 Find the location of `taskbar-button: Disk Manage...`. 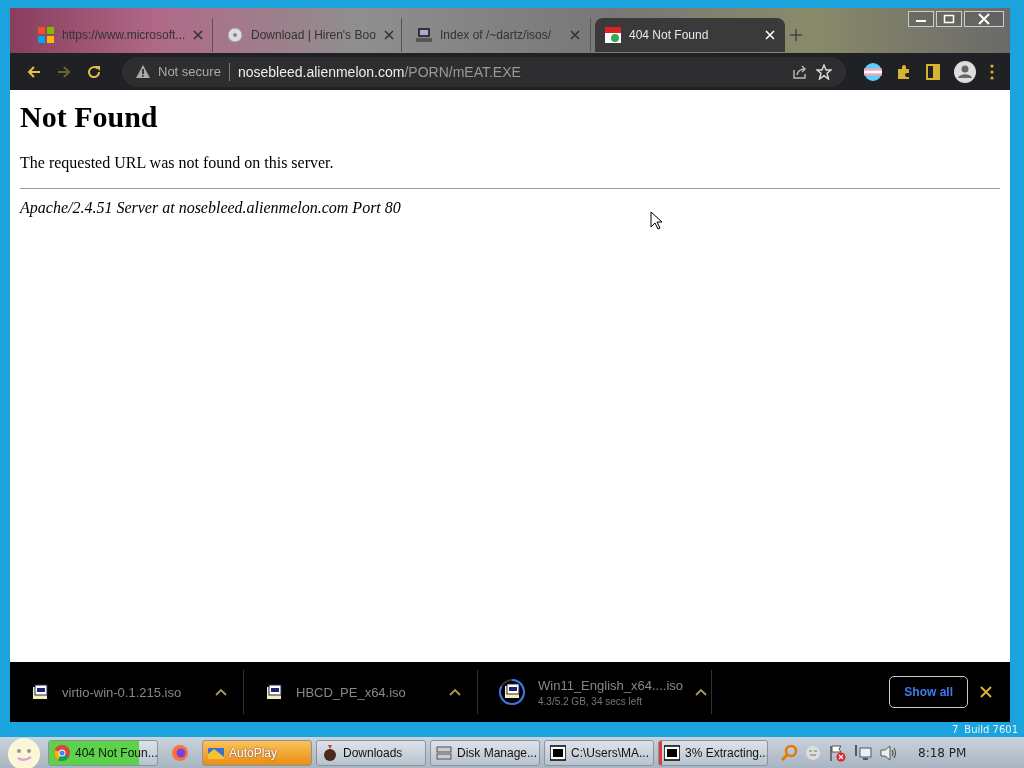

taskbar-button: Disk Manage... is located at coordinates (485, 752).